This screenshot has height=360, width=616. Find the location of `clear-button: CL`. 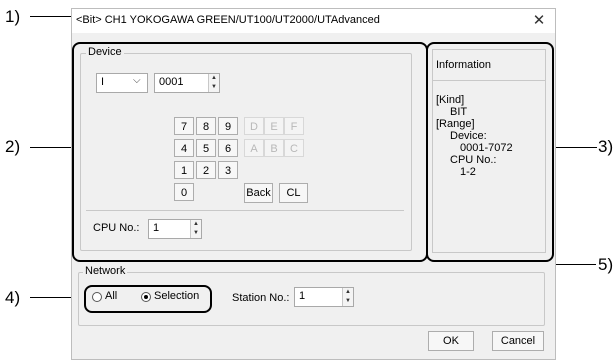

clear-button: CL is located at coordinates (293, 193).